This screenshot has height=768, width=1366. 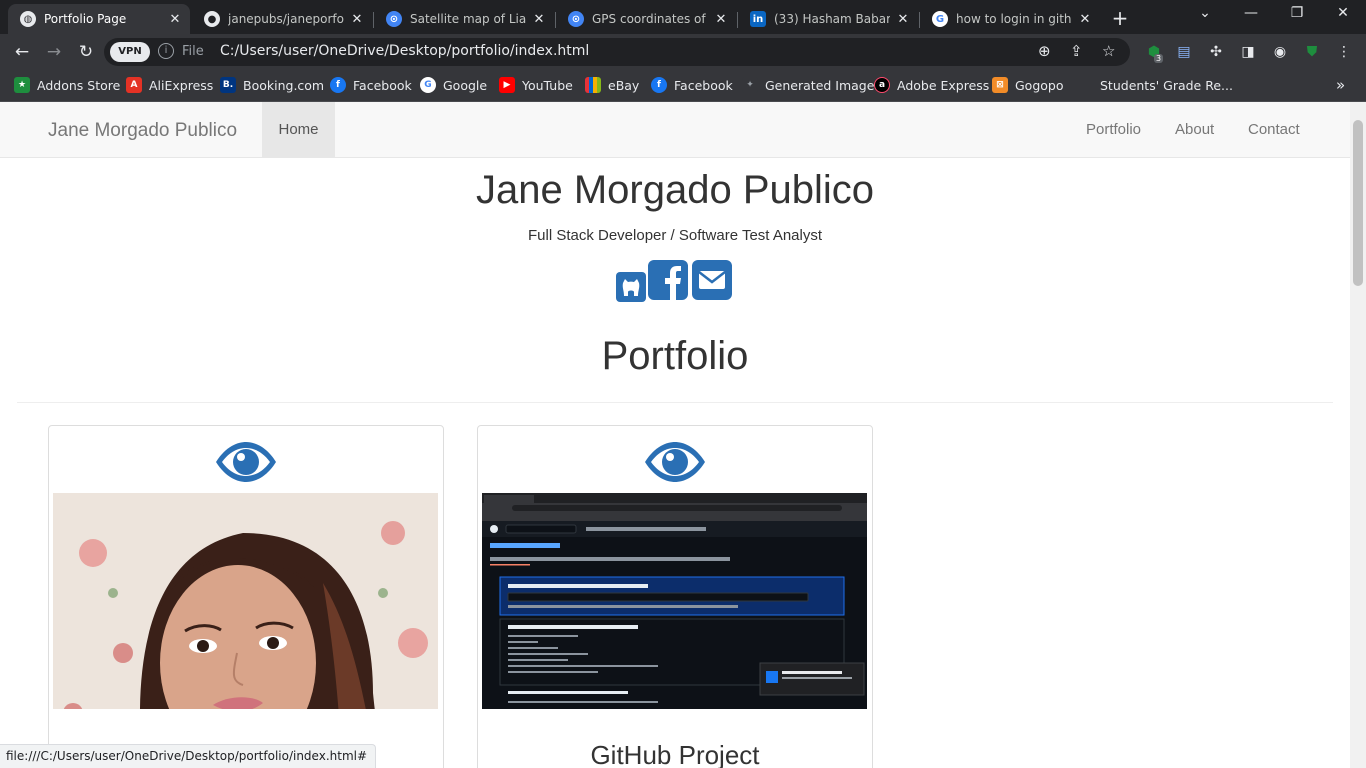 I want to click on bookmark-item: ✦ Generated Image, so click(x=808, y=85).